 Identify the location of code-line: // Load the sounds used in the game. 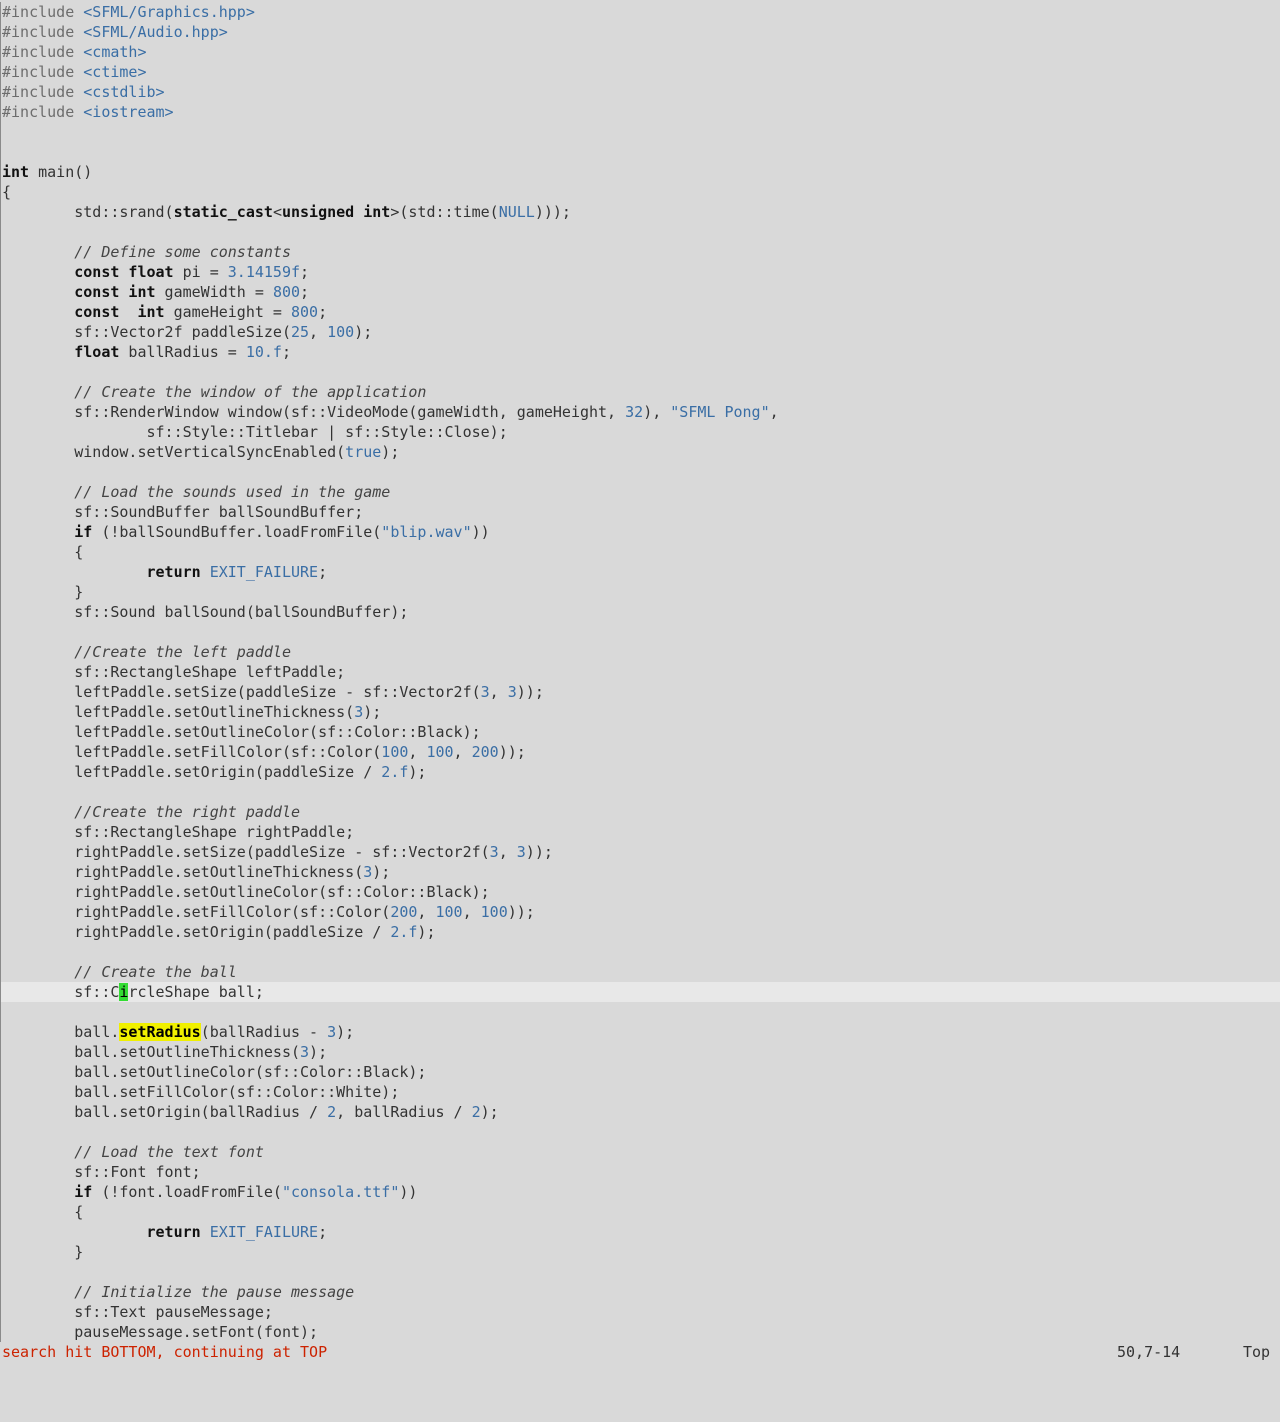
(640, 492).